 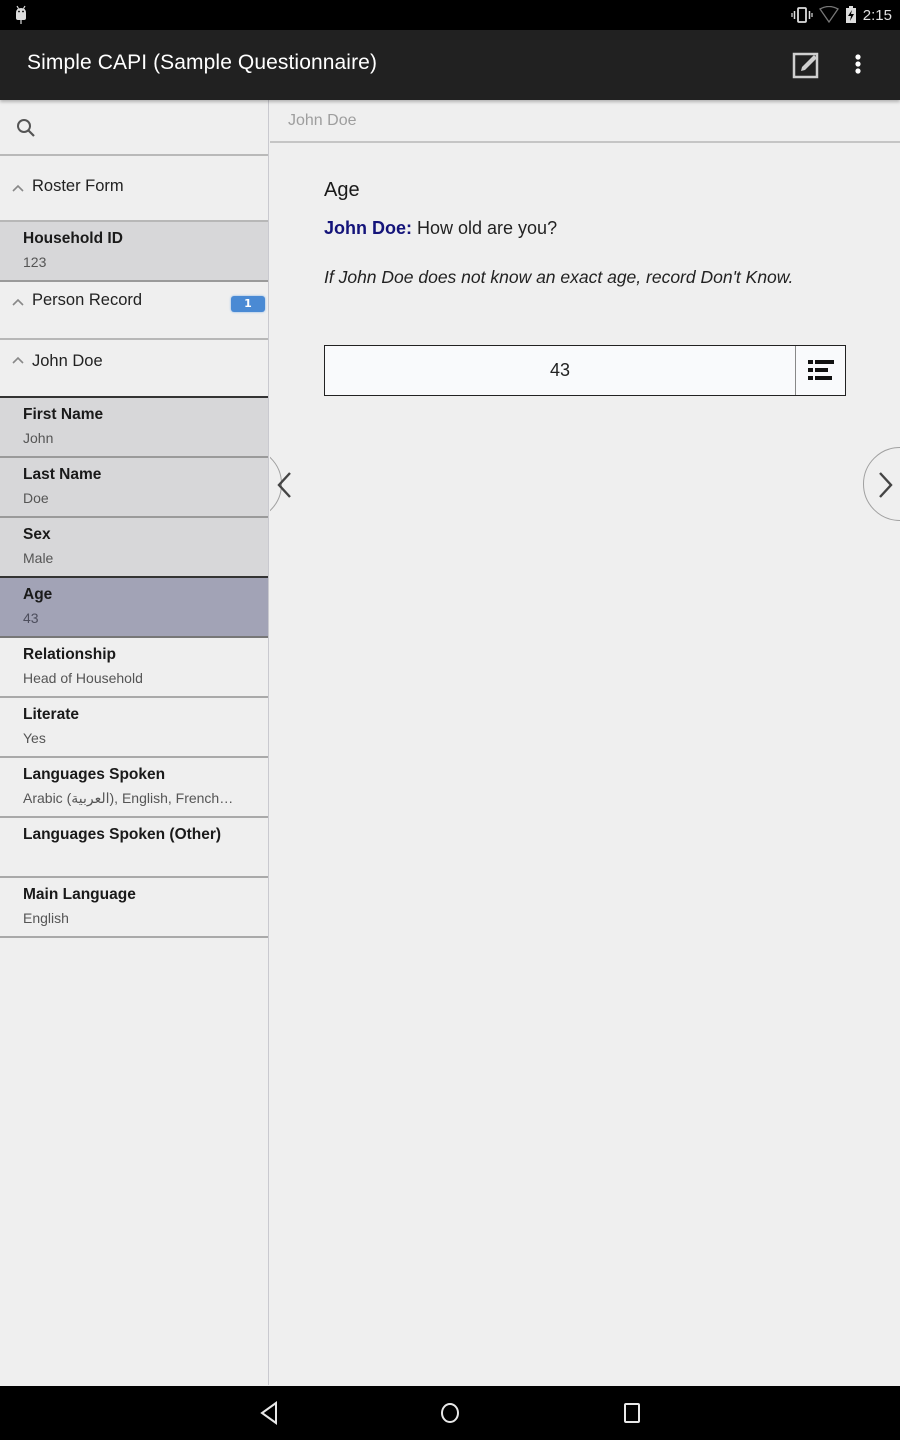 What do you see at coordinates (34, 738) in the screenshot?
I see `field-value: Yes` at bounding box center [34, 738].